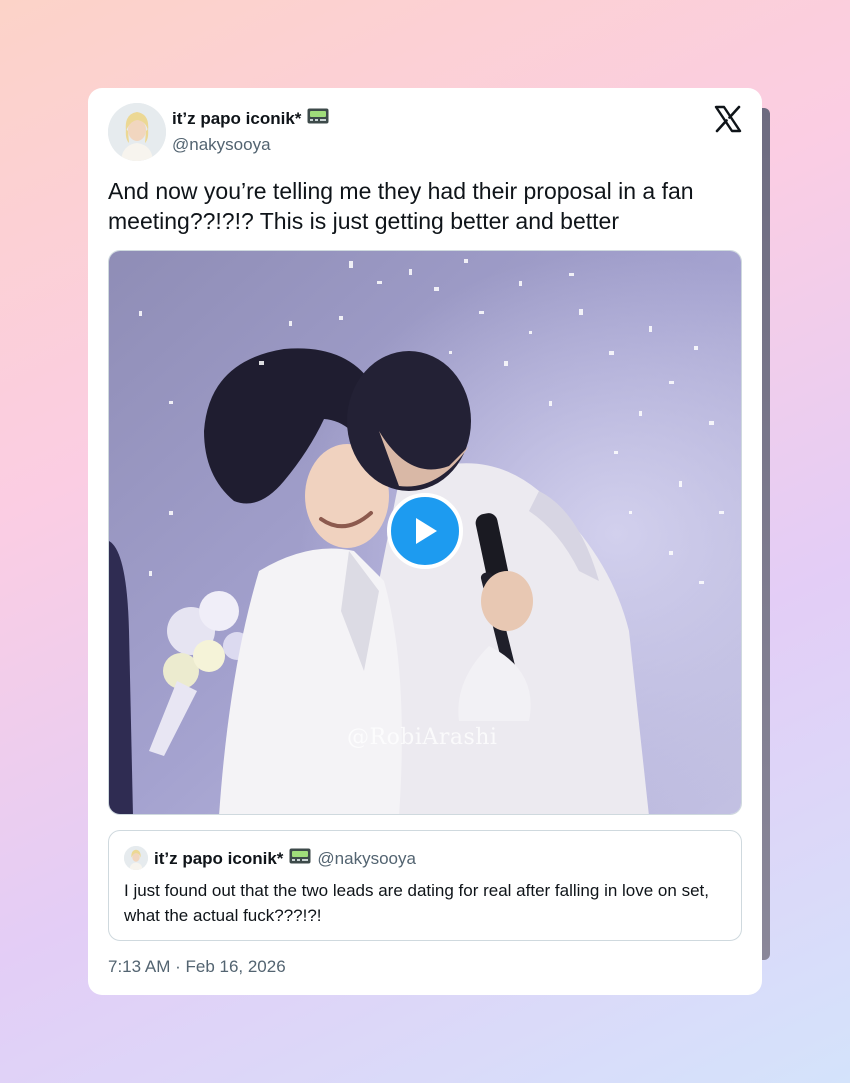 The width and height of the screenshot is (850, 1083). I want to click on quoted-header: it’z papo iconik* @nakysooya, so click(285, 858).